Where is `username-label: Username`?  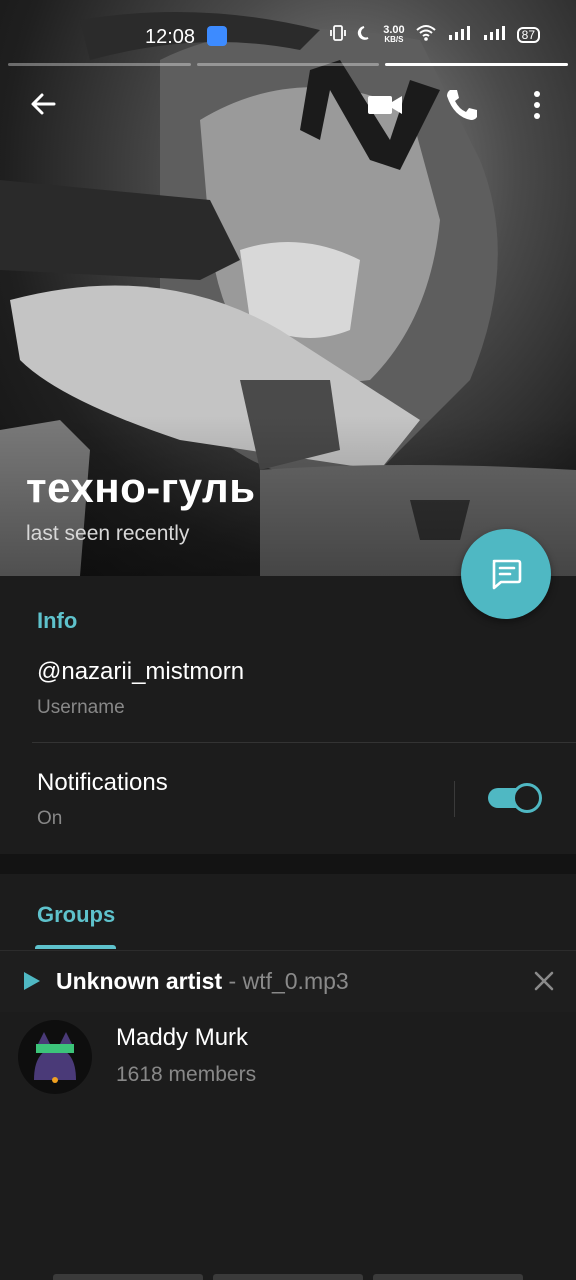 username-label: Username is located at coordinates (81, 707).